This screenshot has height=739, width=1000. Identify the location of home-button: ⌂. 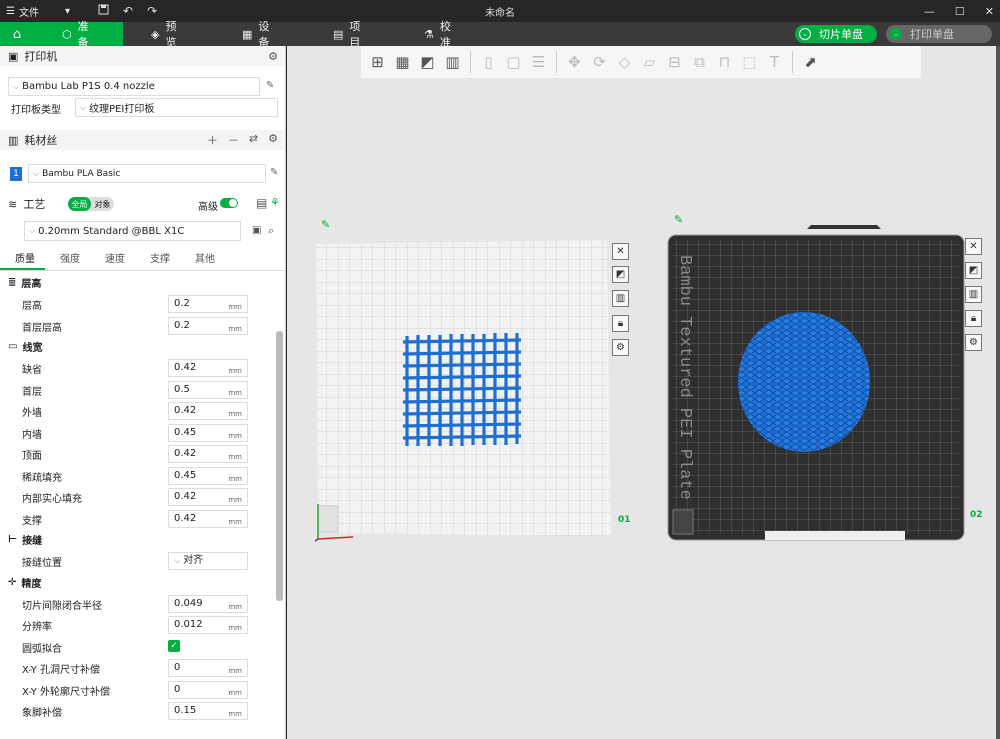
(17, 34).